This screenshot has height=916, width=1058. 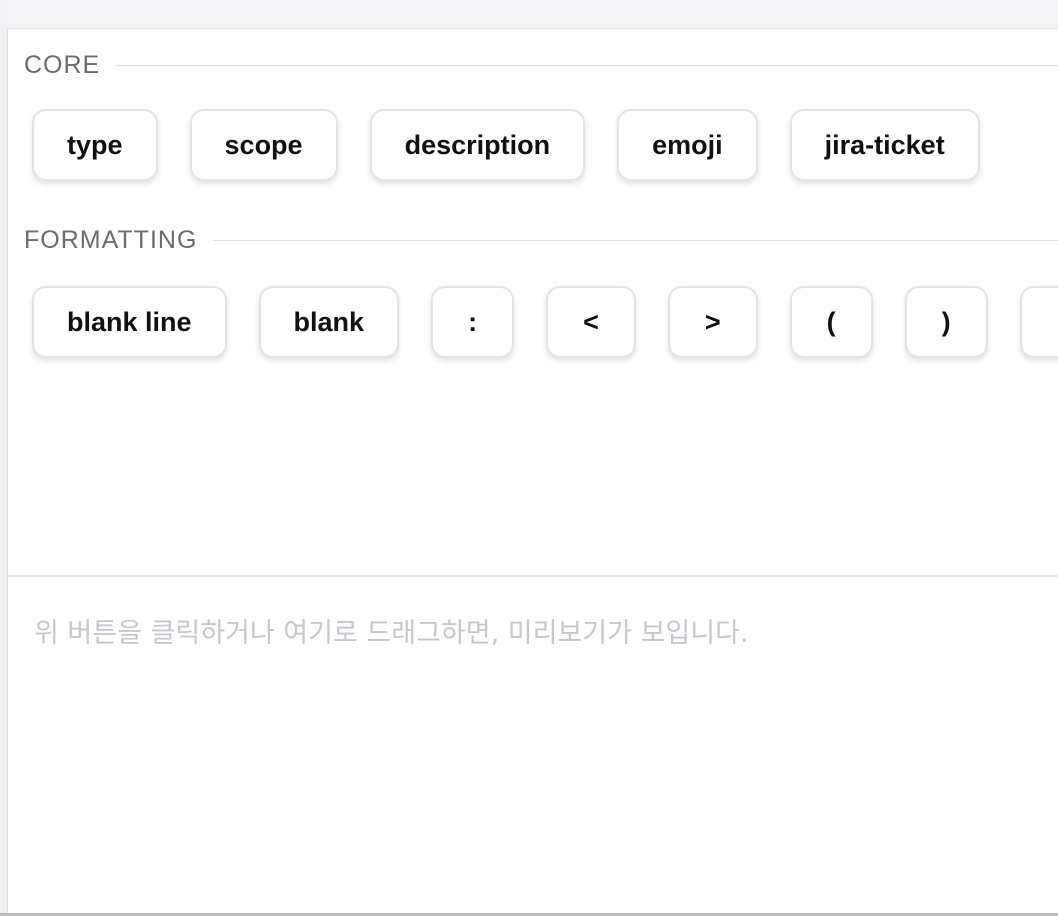 I want to click on formatting-section-divider, so click(x=635, y=240).